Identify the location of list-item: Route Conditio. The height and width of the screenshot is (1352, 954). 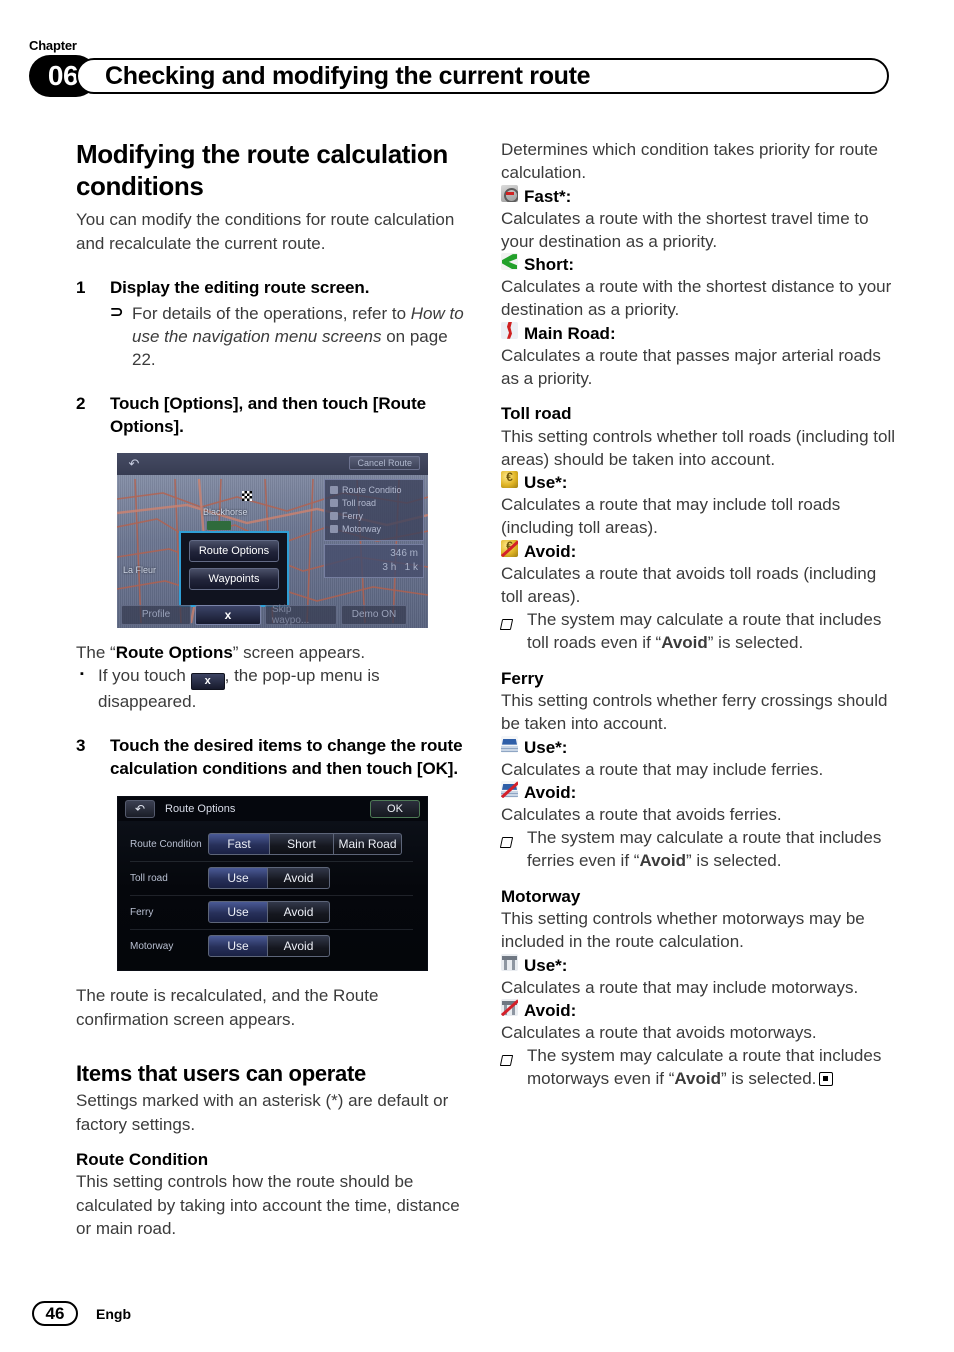
(374, 490).